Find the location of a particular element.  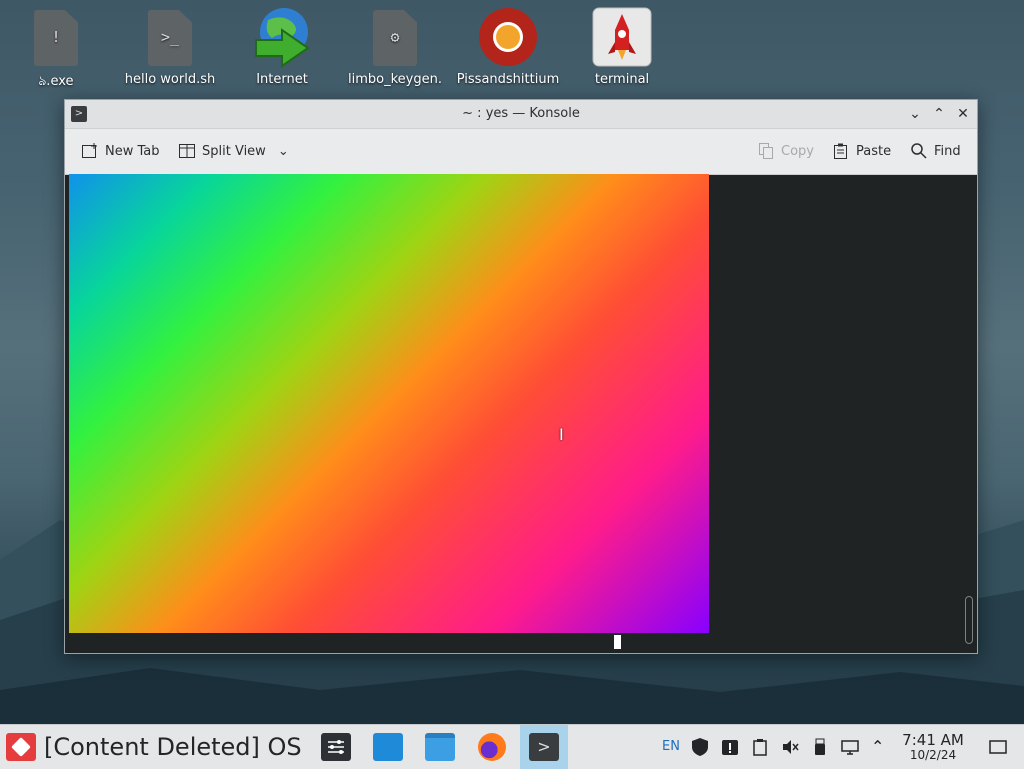

taskbar-konsole: > is located at coordinates (544, 747).